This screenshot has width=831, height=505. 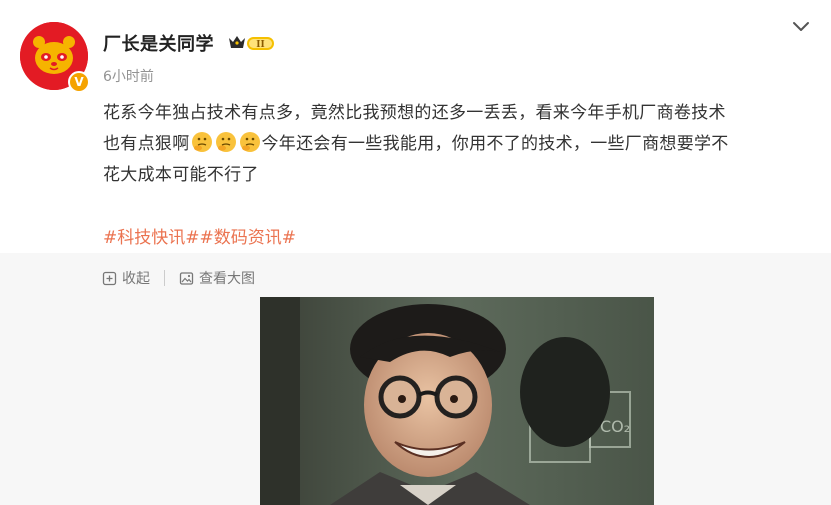 I want to click on post-text-line2-start: 也有点狠啊, so click(x=146, y=144).